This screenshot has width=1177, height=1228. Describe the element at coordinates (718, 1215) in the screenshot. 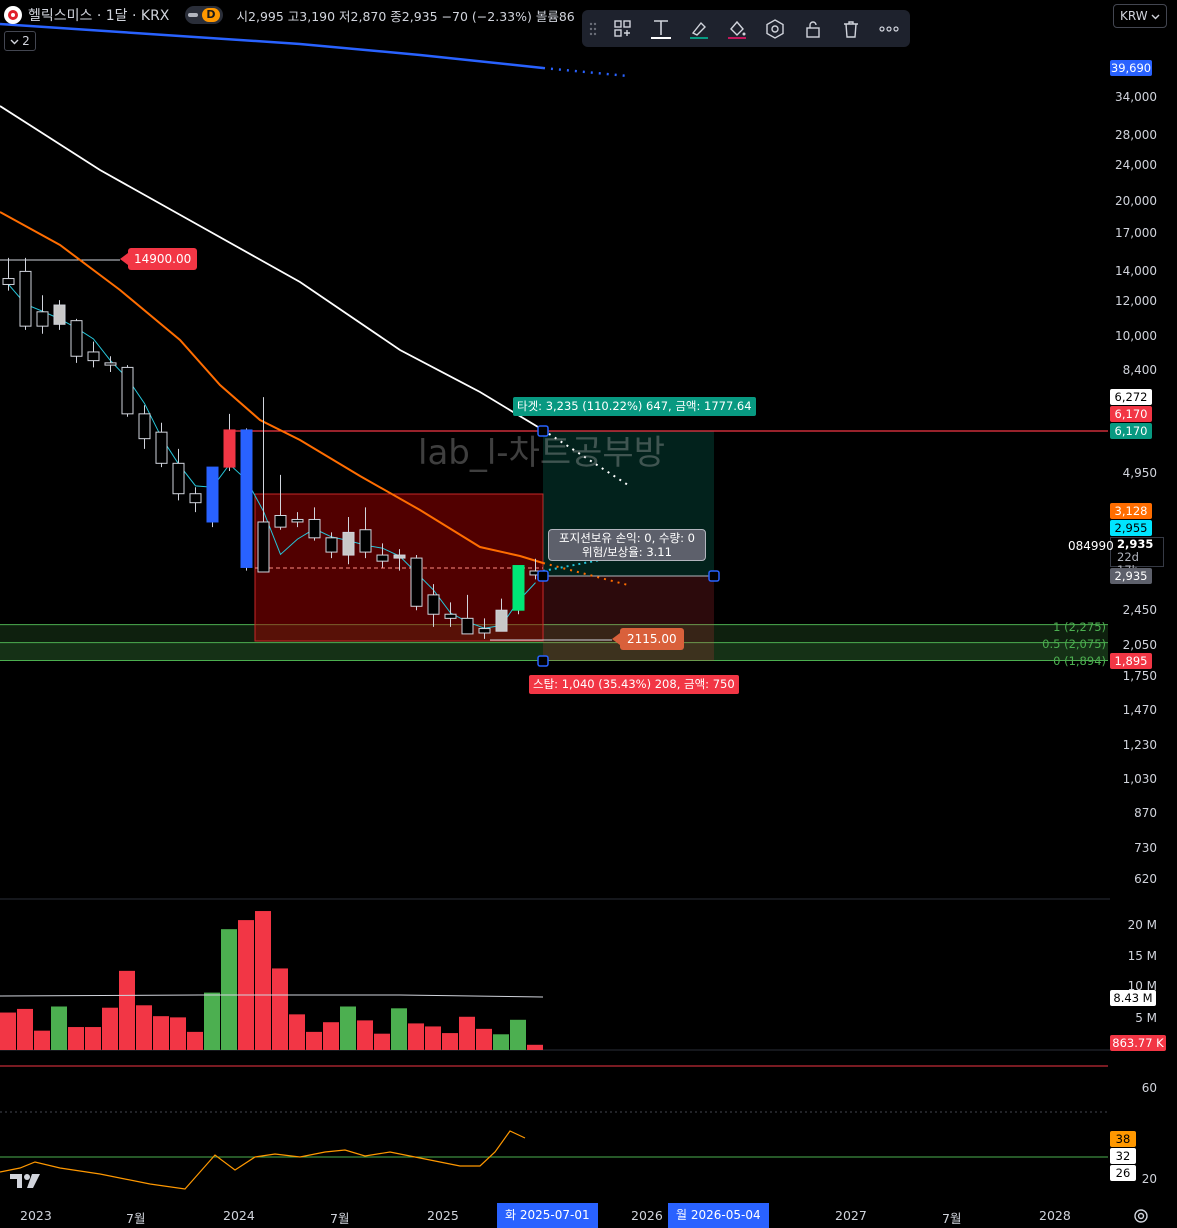

I see `time-range-end: 월 2026-05-04` at that location.